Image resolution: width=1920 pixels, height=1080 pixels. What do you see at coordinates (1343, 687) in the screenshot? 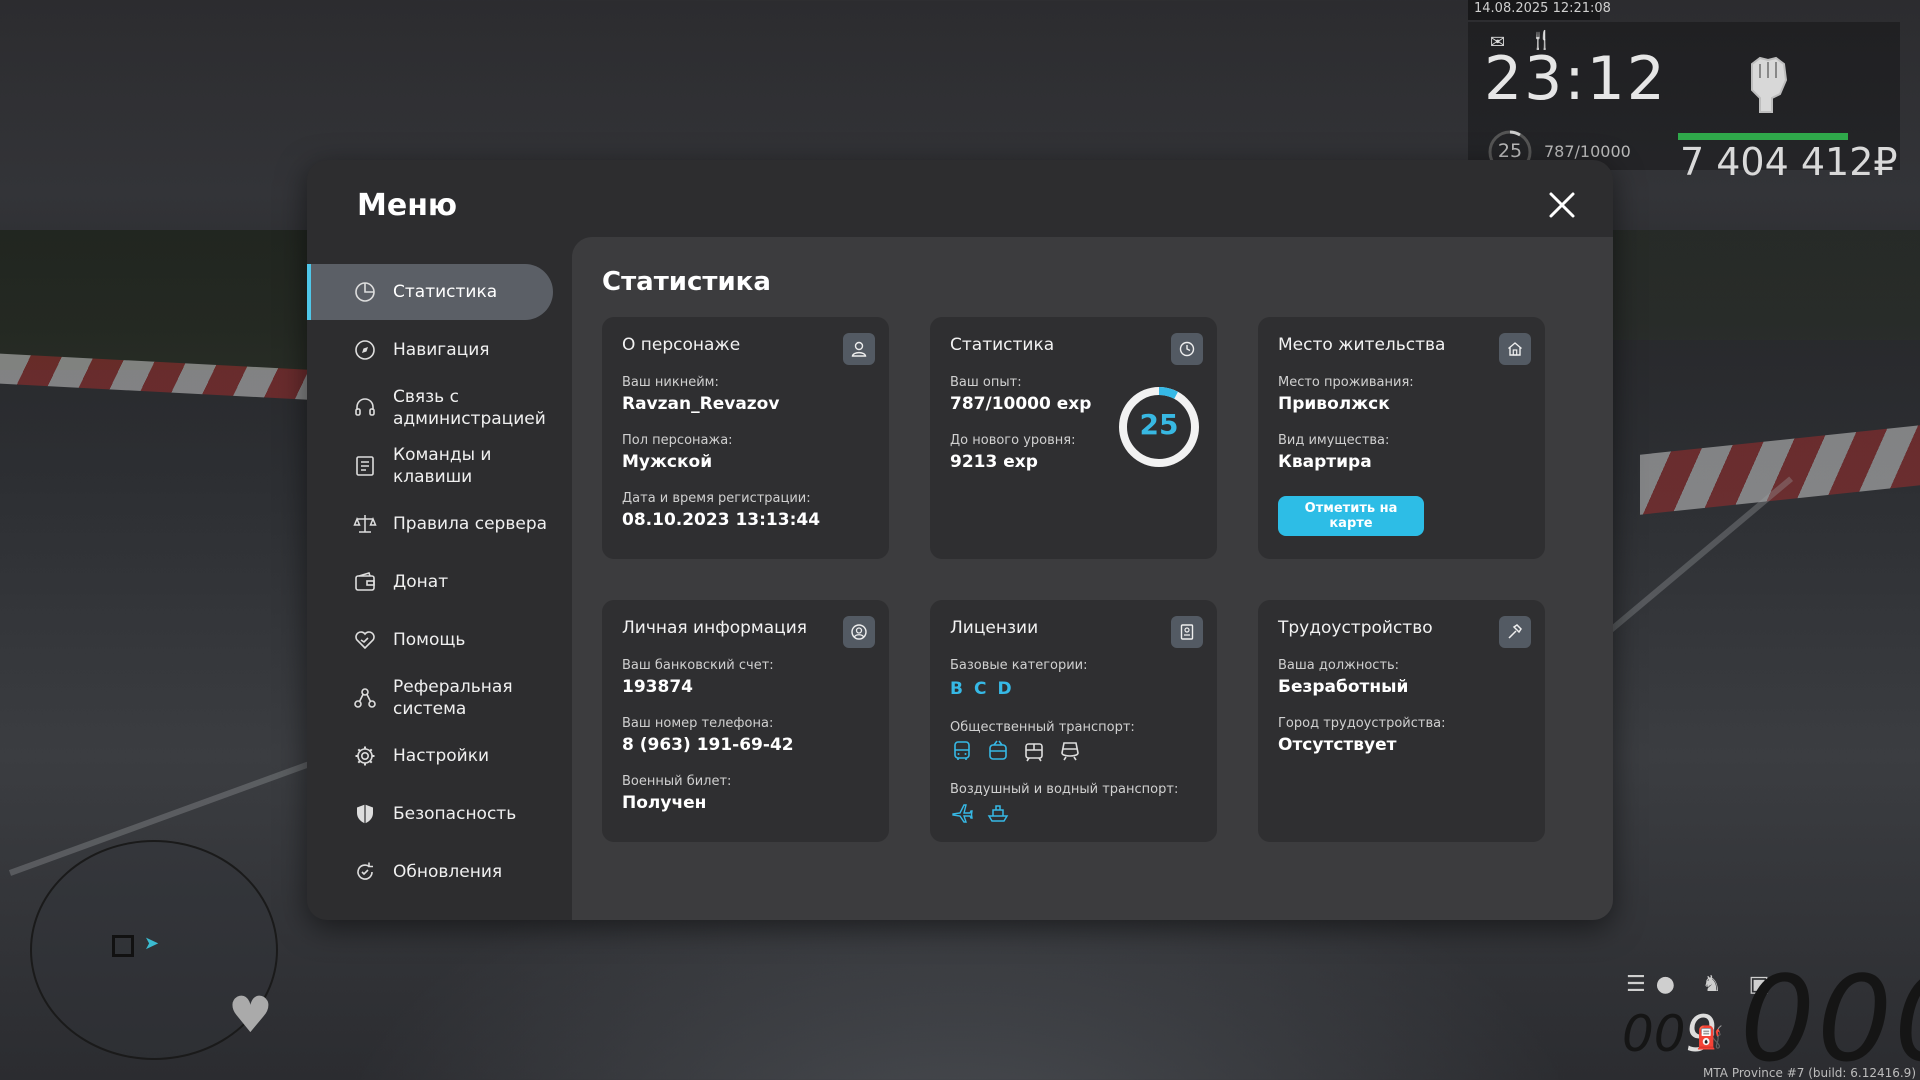
I see `position-value: Безработный` at bounding box center [1343, 687].